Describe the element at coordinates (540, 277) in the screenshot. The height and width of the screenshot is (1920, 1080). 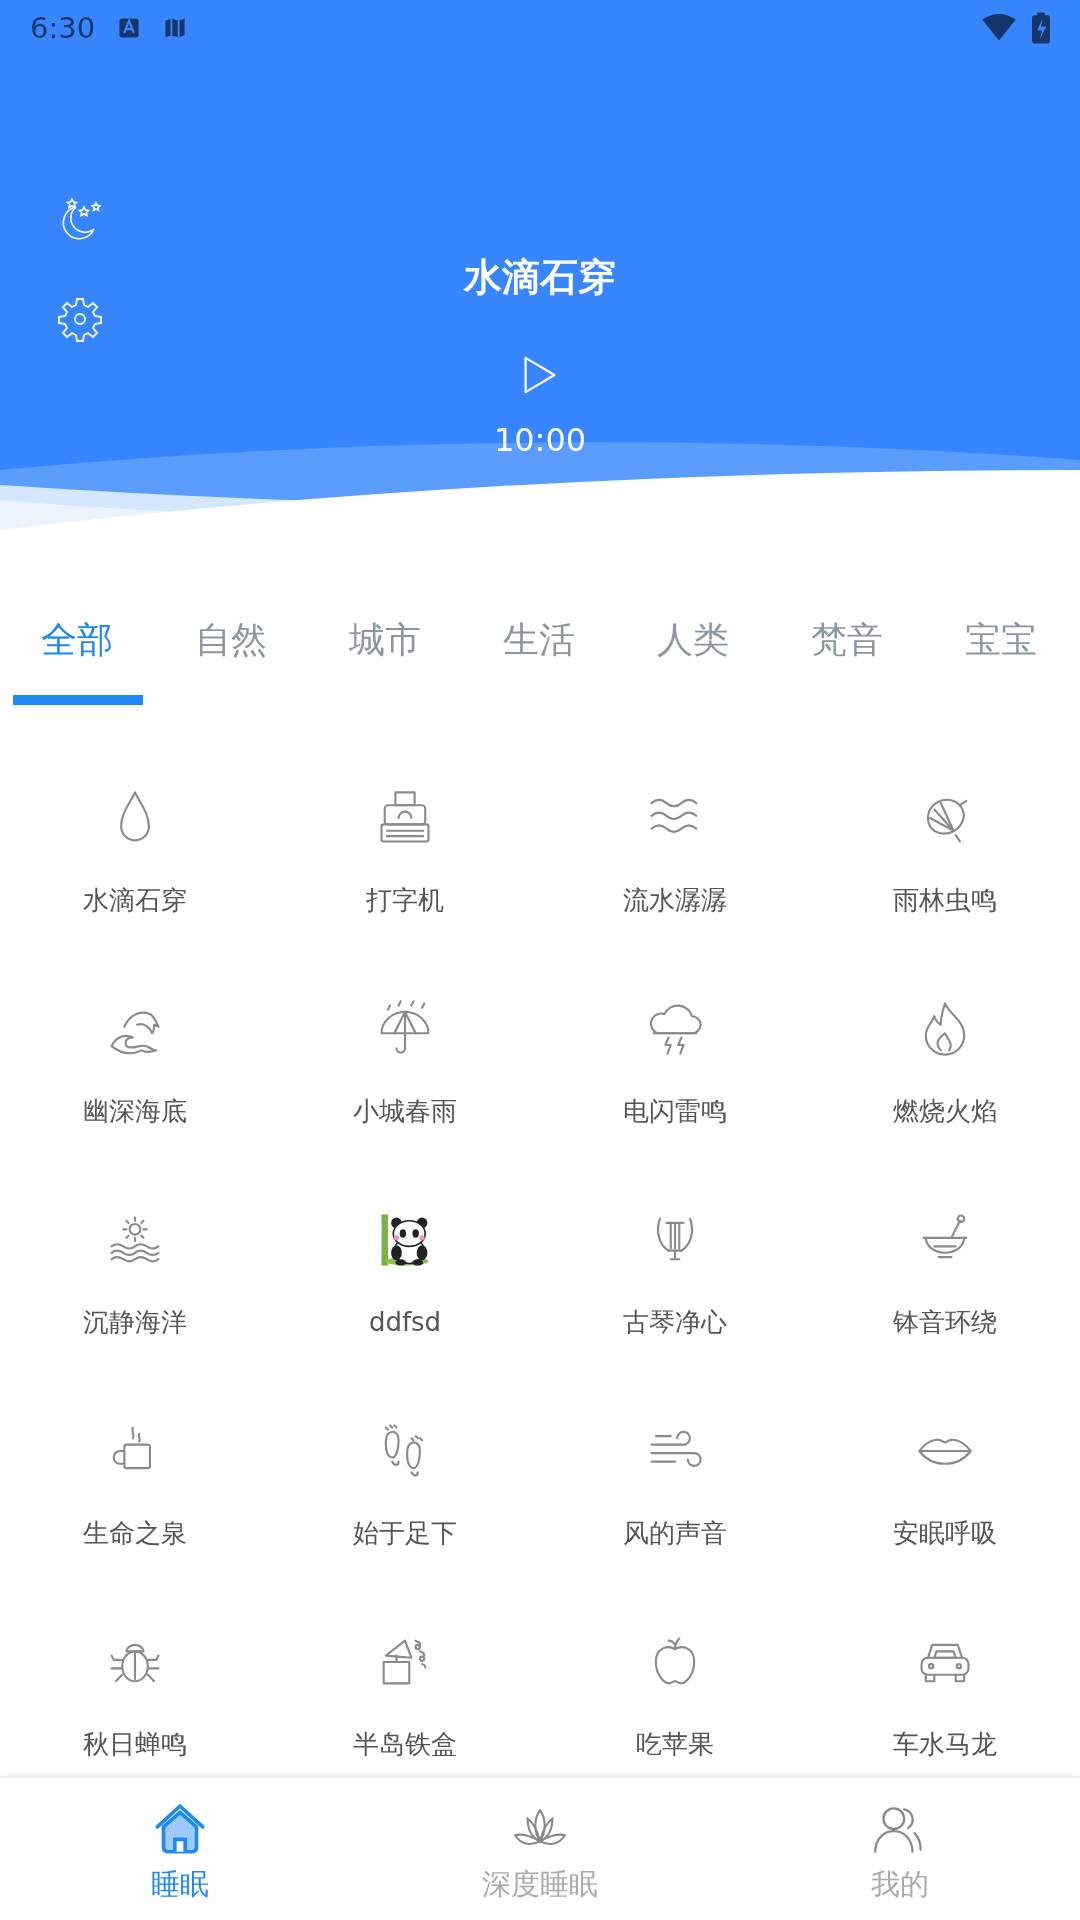
I see `sound-title: 水滴石穿` at that location.